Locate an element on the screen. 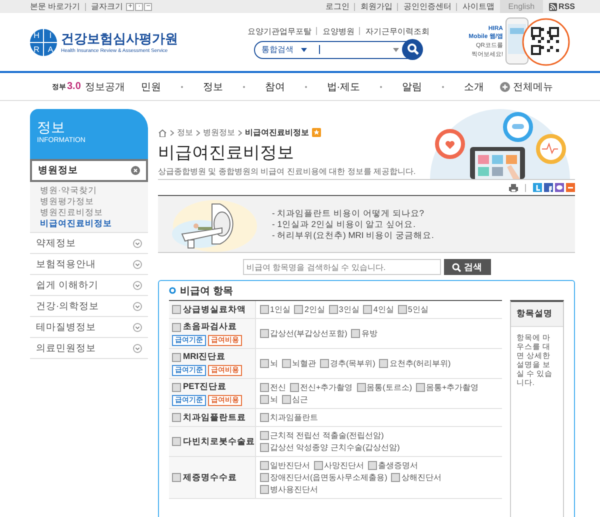 The width and height of the screenshot is (600, 517). quick-link: 자기근무이력조회 is located at coordinates (397, 31).